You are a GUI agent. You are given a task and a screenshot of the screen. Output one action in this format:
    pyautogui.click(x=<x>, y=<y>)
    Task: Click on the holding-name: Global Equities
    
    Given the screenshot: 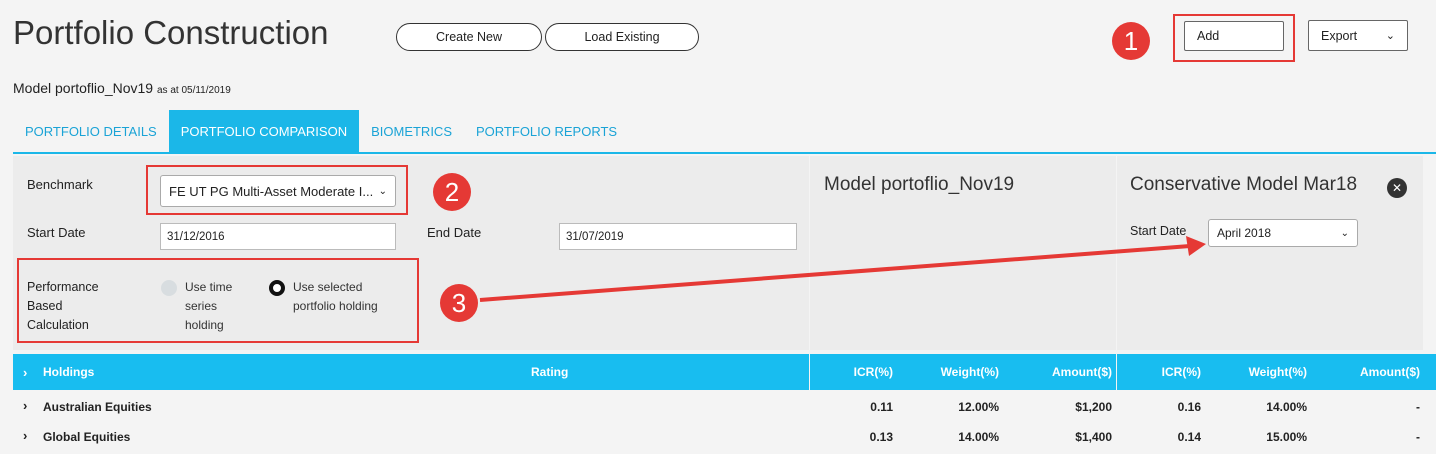 What is the action you would take?
    pyautogui.click(x=87, y=437)
    